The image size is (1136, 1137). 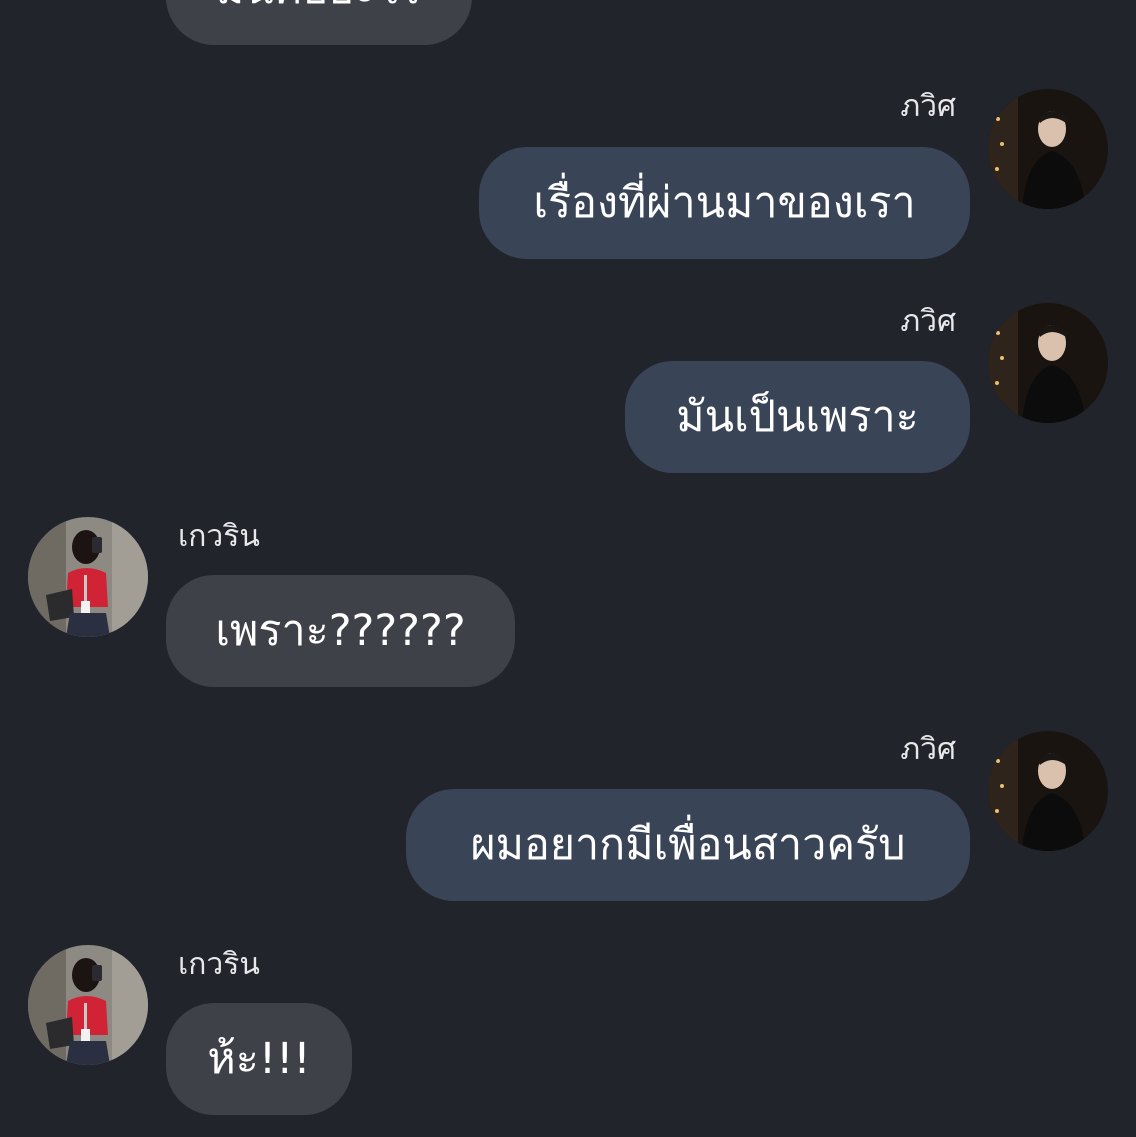 I want to click on message-text: เรื่องที่ผ่านมาของเรา, so click(x=724, y=202).